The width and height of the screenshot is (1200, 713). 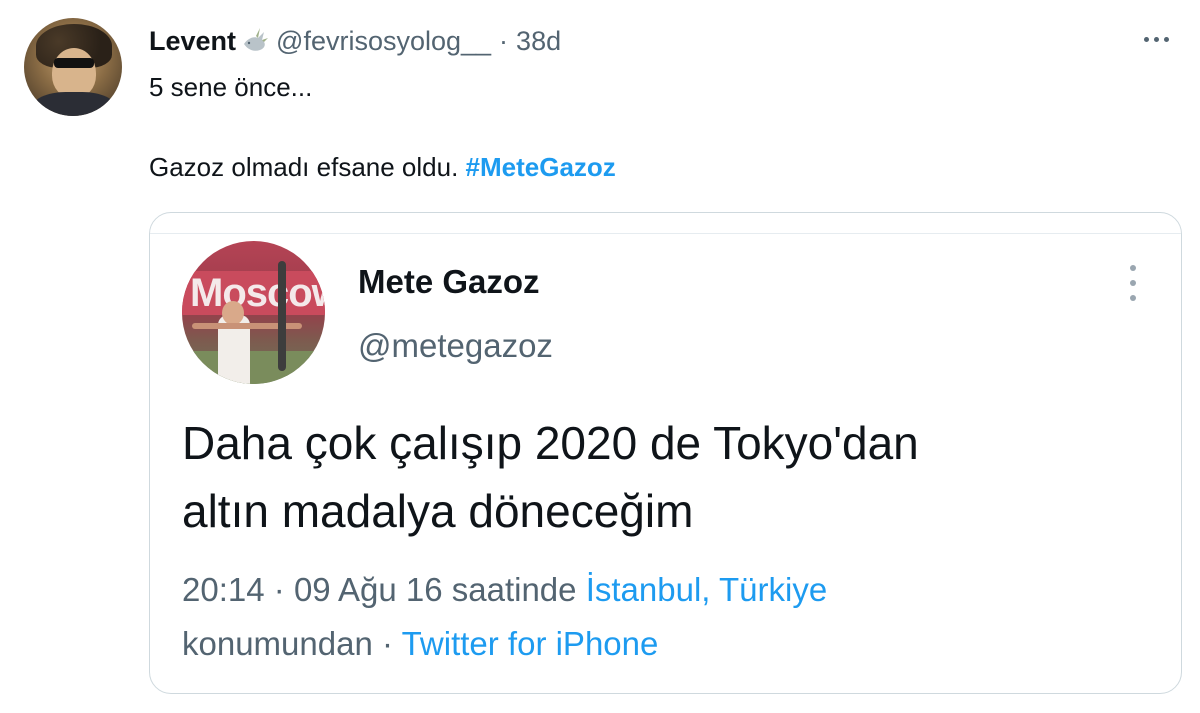 What do you see at coordinates (707, 589) in the screenshot?
I see `quoted-location-link: İstanbul, Türkiye` at bounding box center [707, 589].